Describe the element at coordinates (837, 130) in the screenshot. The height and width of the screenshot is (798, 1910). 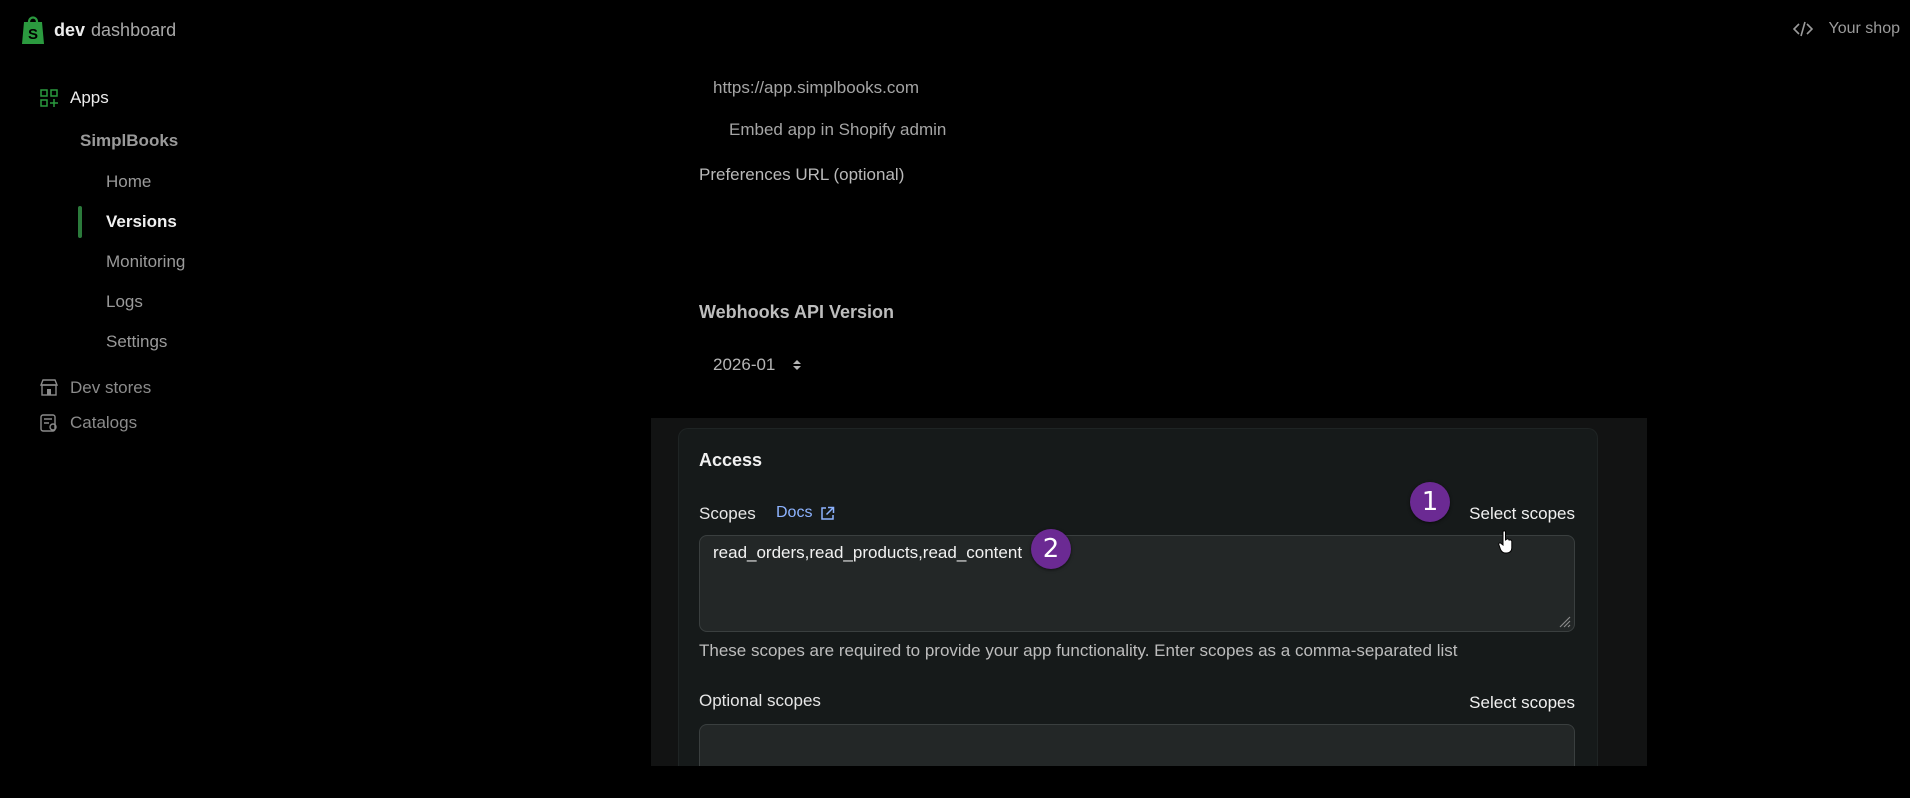
I see `embed-app-checkbox-label: Embed app in Shopify admin` at that location.